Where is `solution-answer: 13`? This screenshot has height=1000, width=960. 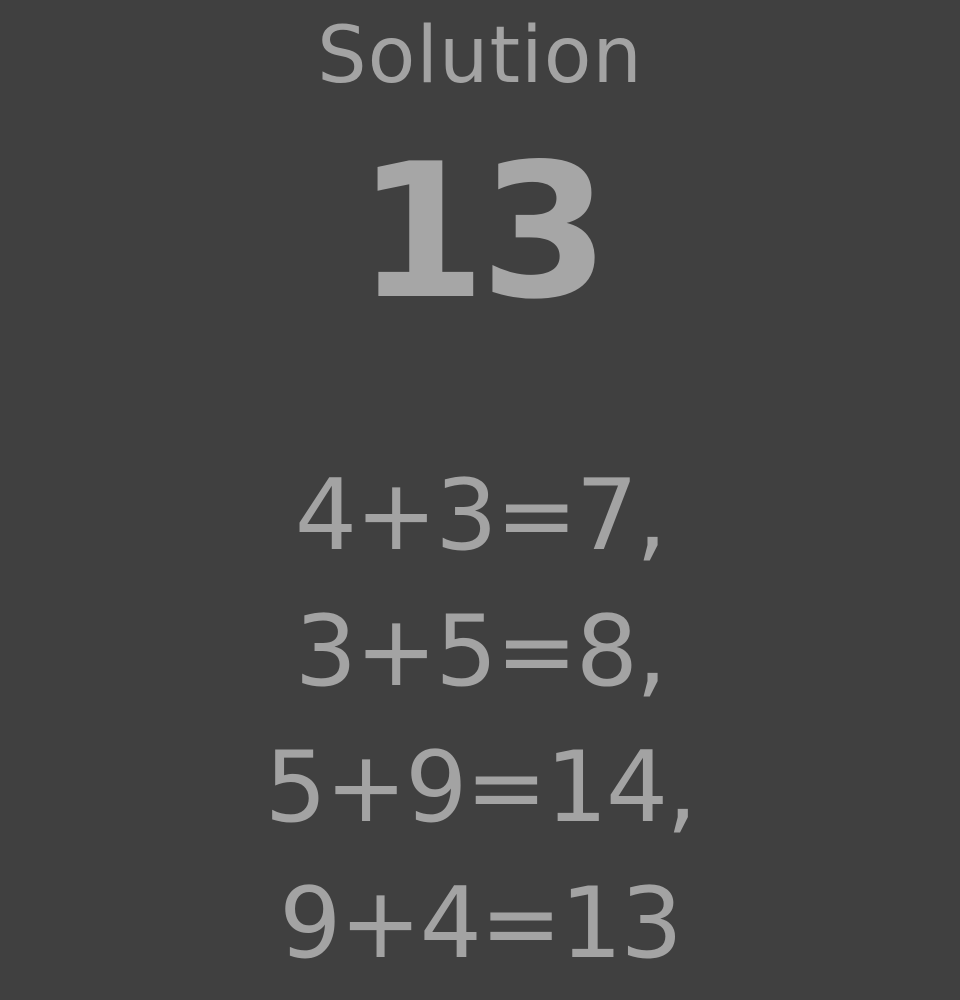 solution-answer: 13 is located at coordinates (483, 231).